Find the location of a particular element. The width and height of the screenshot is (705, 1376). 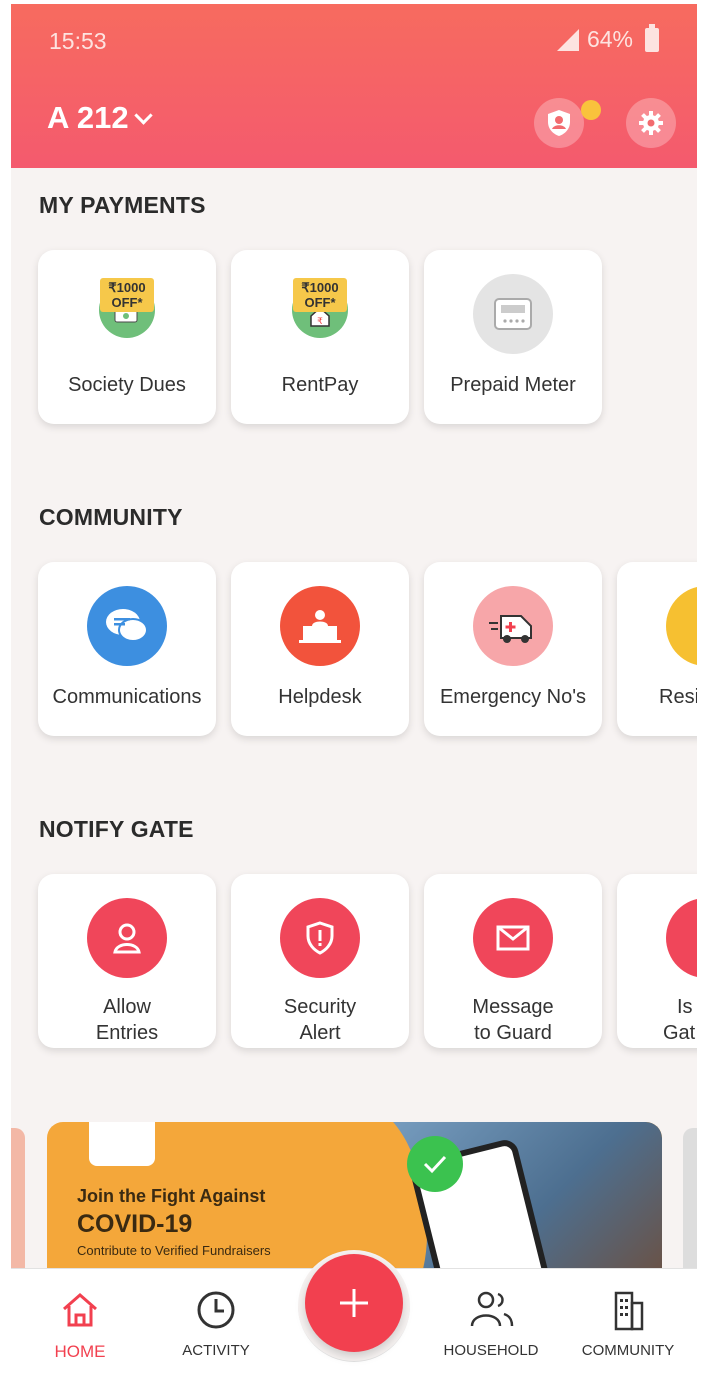

banner-line2: COVID-19 is located at coordinates (135, 1224).